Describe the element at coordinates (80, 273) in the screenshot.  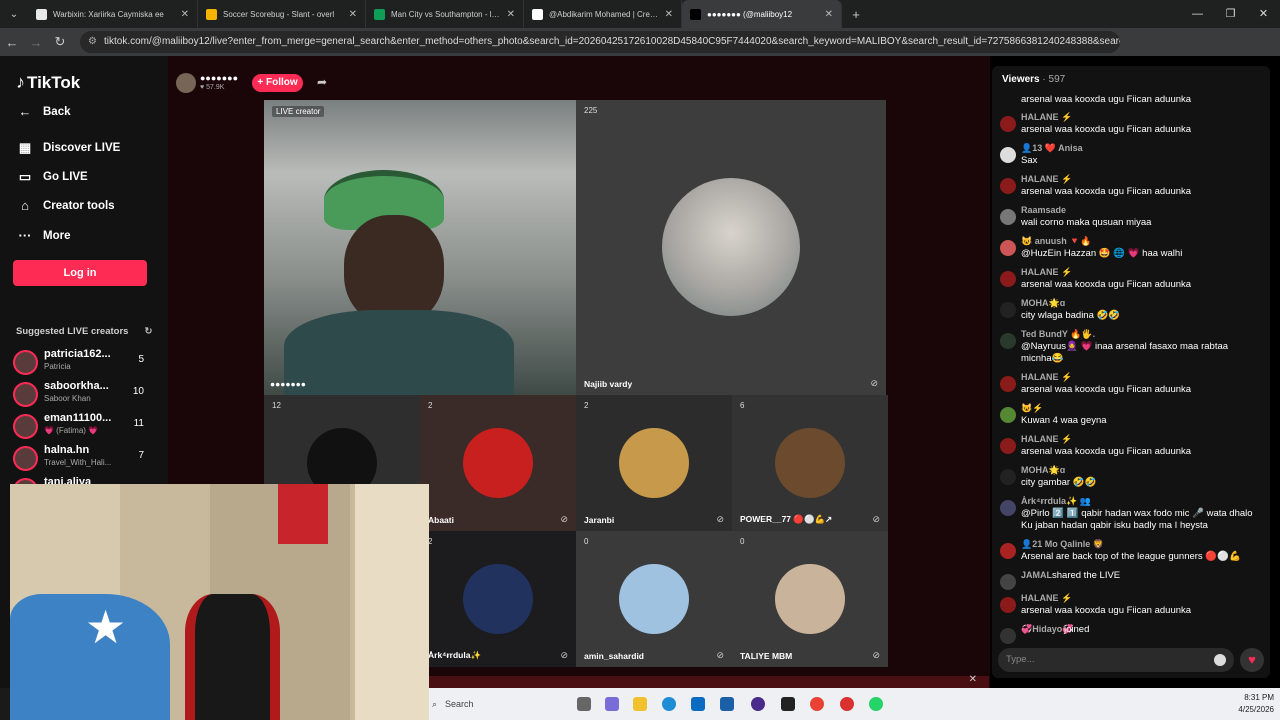
I see `login-button: Log in` at that location.